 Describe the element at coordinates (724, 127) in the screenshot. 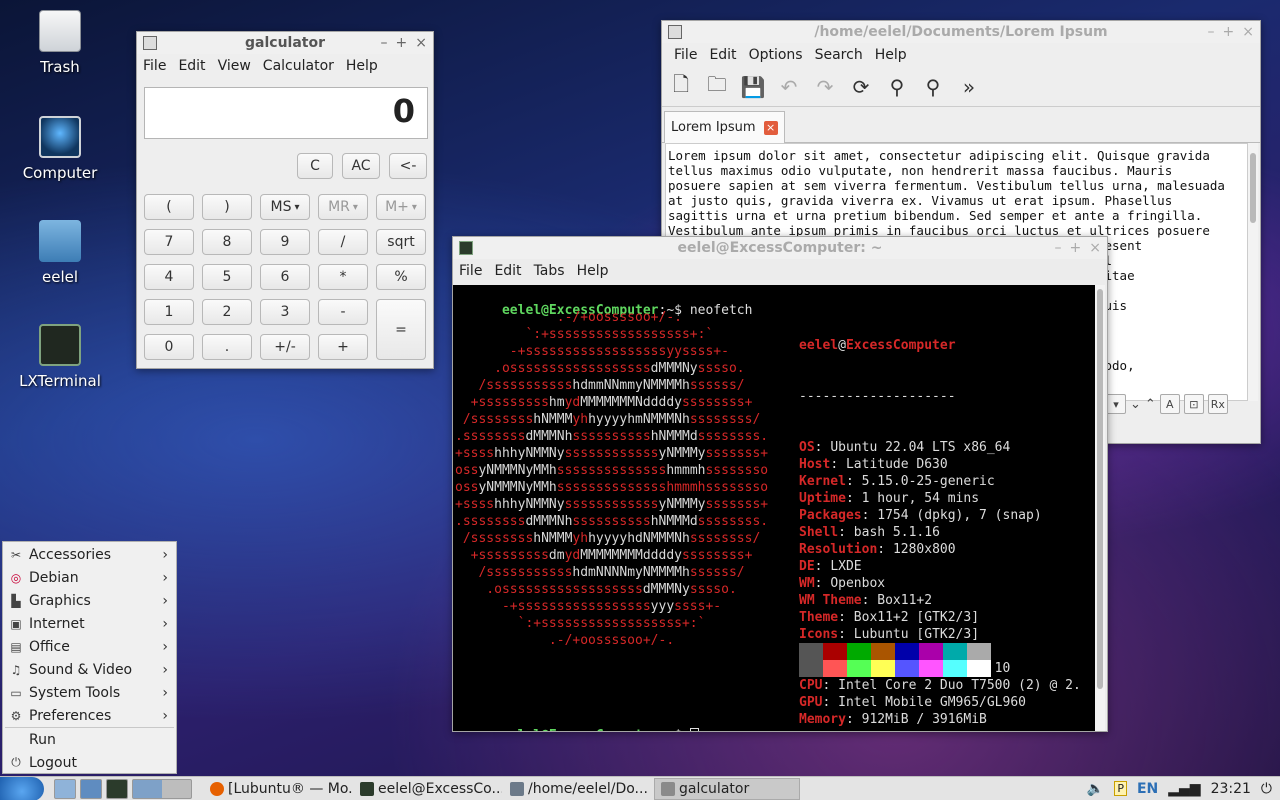

I see `tab-lorem-ipsum: Lorem Ipsum ×` at that location.